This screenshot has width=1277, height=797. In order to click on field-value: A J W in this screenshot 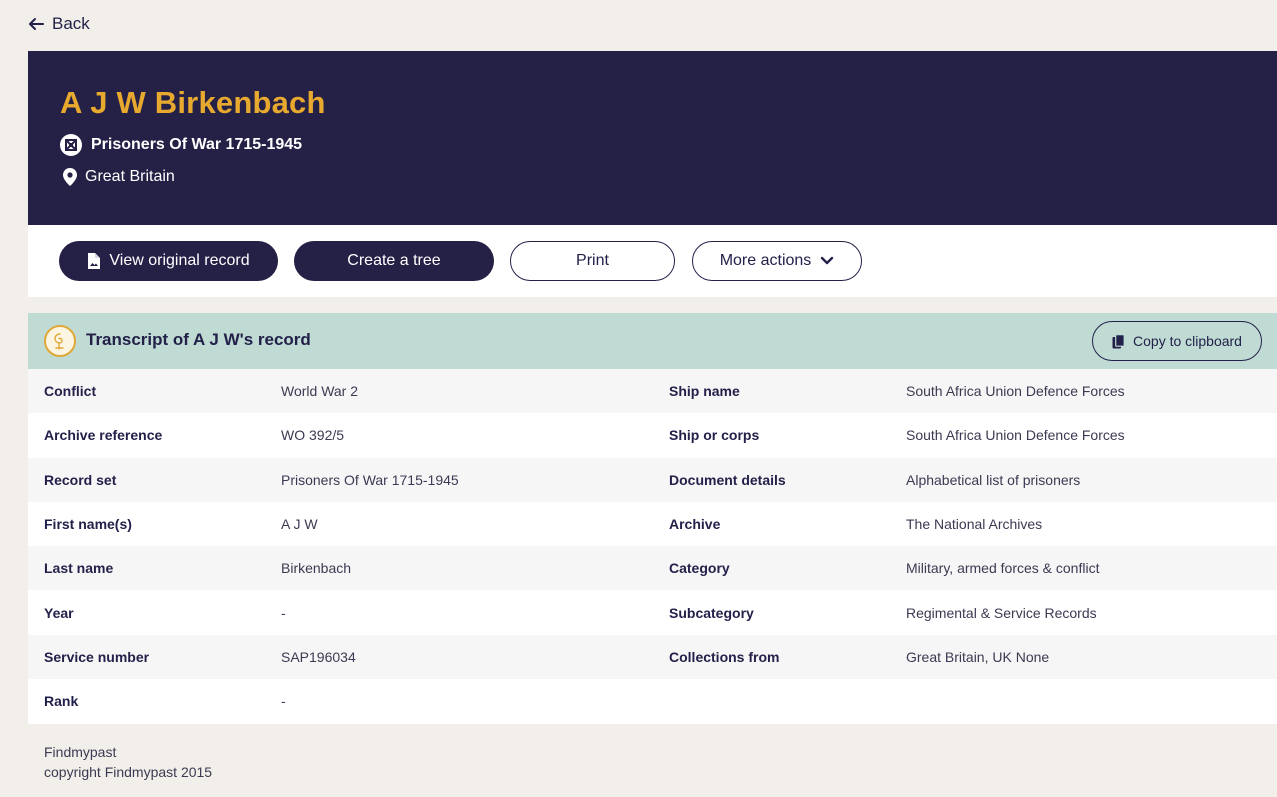, I will do `click(299, 524)`.